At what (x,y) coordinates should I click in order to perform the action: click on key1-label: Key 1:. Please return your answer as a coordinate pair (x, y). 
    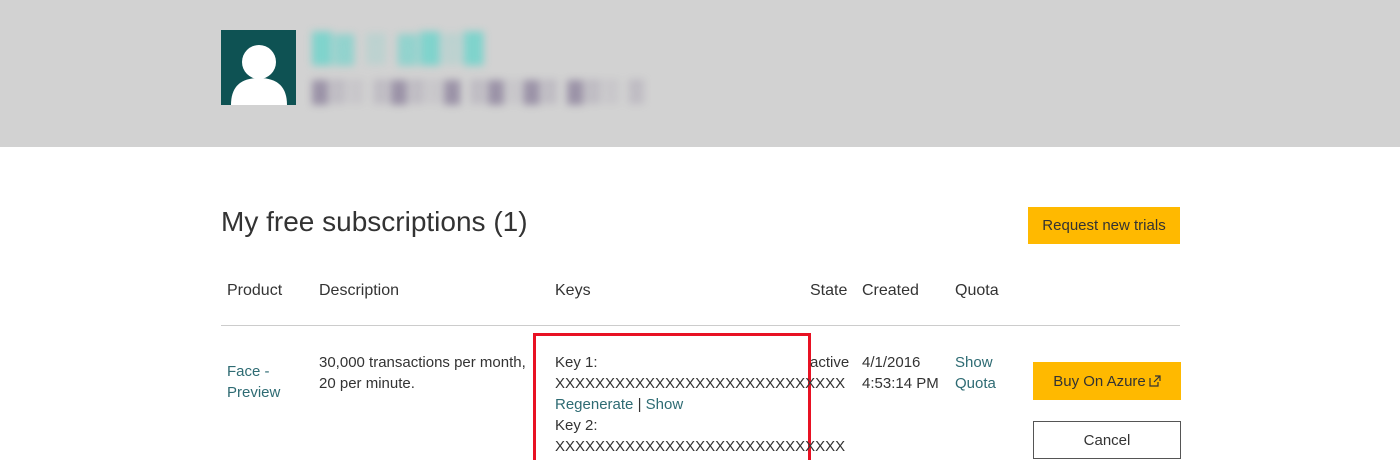
    Looking at the image, I should click on (576, 362).